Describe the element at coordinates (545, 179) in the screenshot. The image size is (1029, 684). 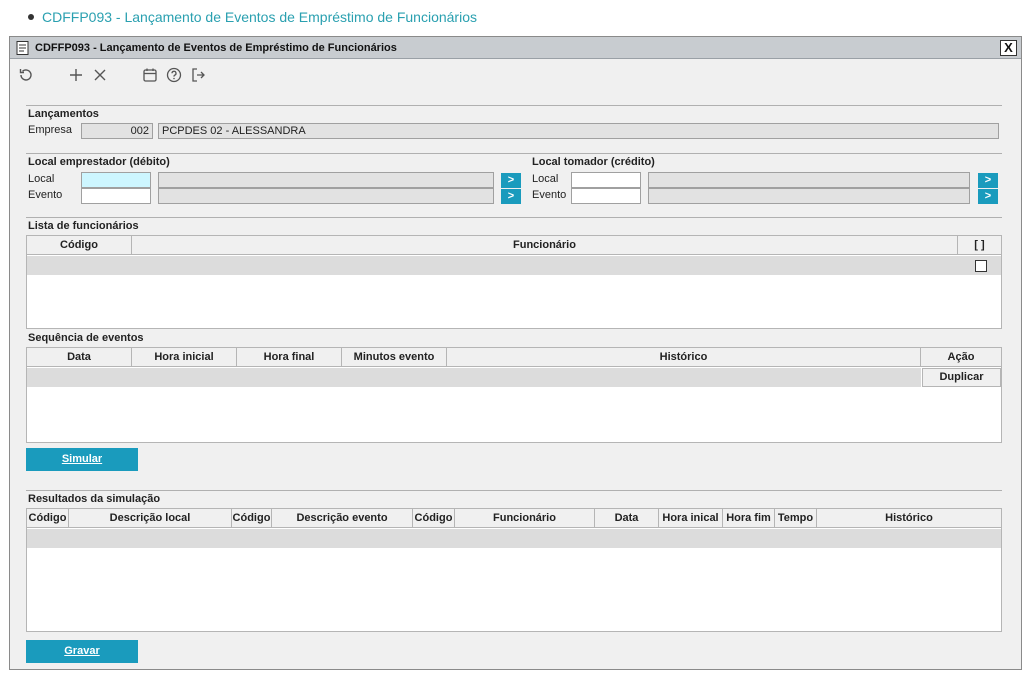
I see `tomador-local-label: Local` at that location.